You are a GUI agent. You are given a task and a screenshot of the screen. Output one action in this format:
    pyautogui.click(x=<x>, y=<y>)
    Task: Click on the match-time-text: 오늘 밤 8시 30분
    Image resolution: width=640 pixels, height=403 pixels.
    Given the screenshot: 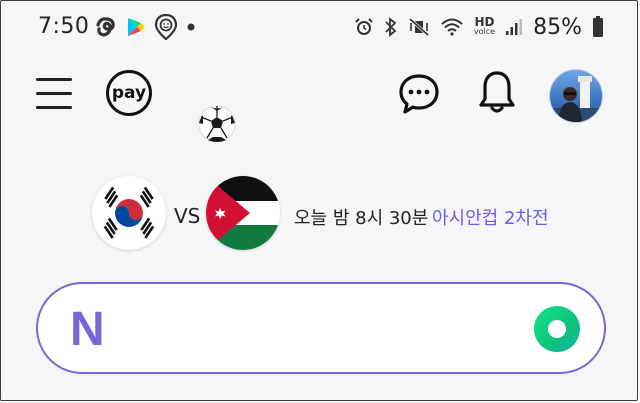 What is the action you would take?
    pyautogui.click(x=361, y=218)
    